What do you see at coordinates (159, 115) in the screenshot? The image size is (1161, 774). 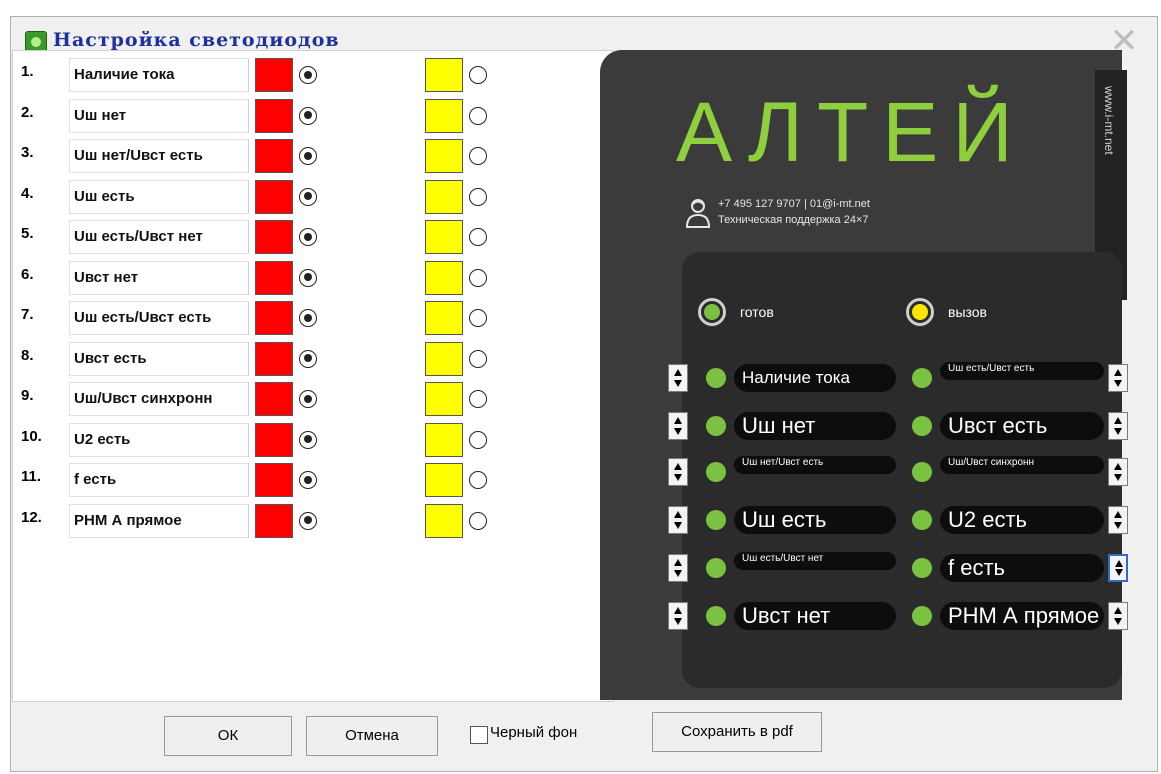 I see `row-label-field: Uш нет` at bounding box center [159, 115].